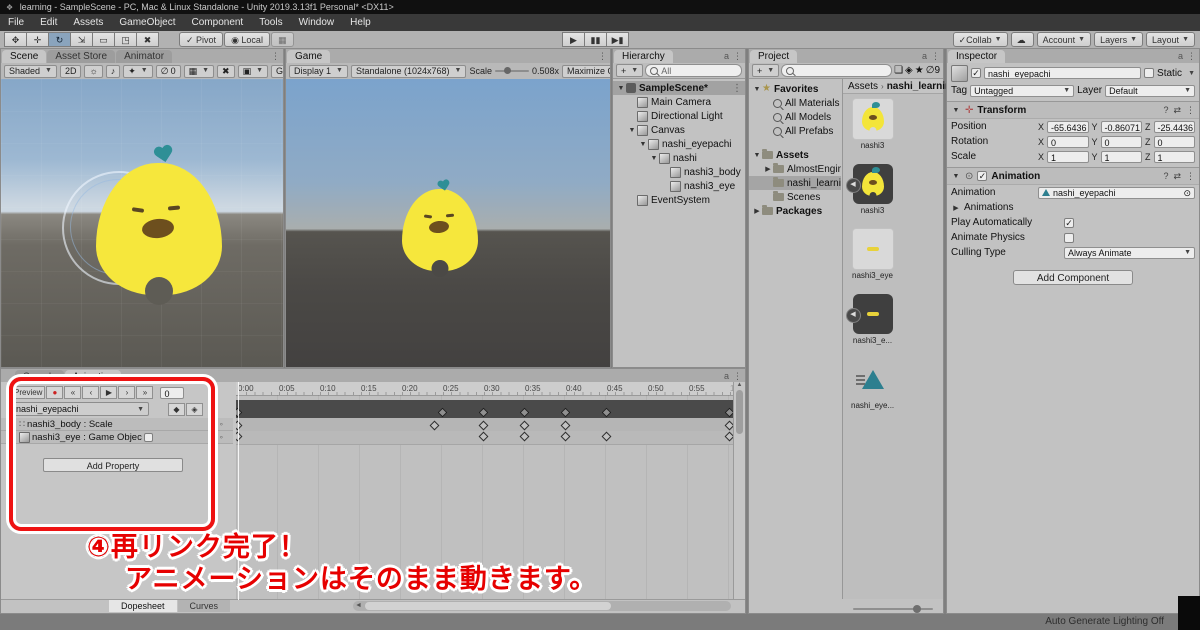 The height and width of the screenshot is (630, 1200). What do you see at coordinates (16, 22) in the screenshot?
I see `menu-file: File` at bounding box center [16, 22].